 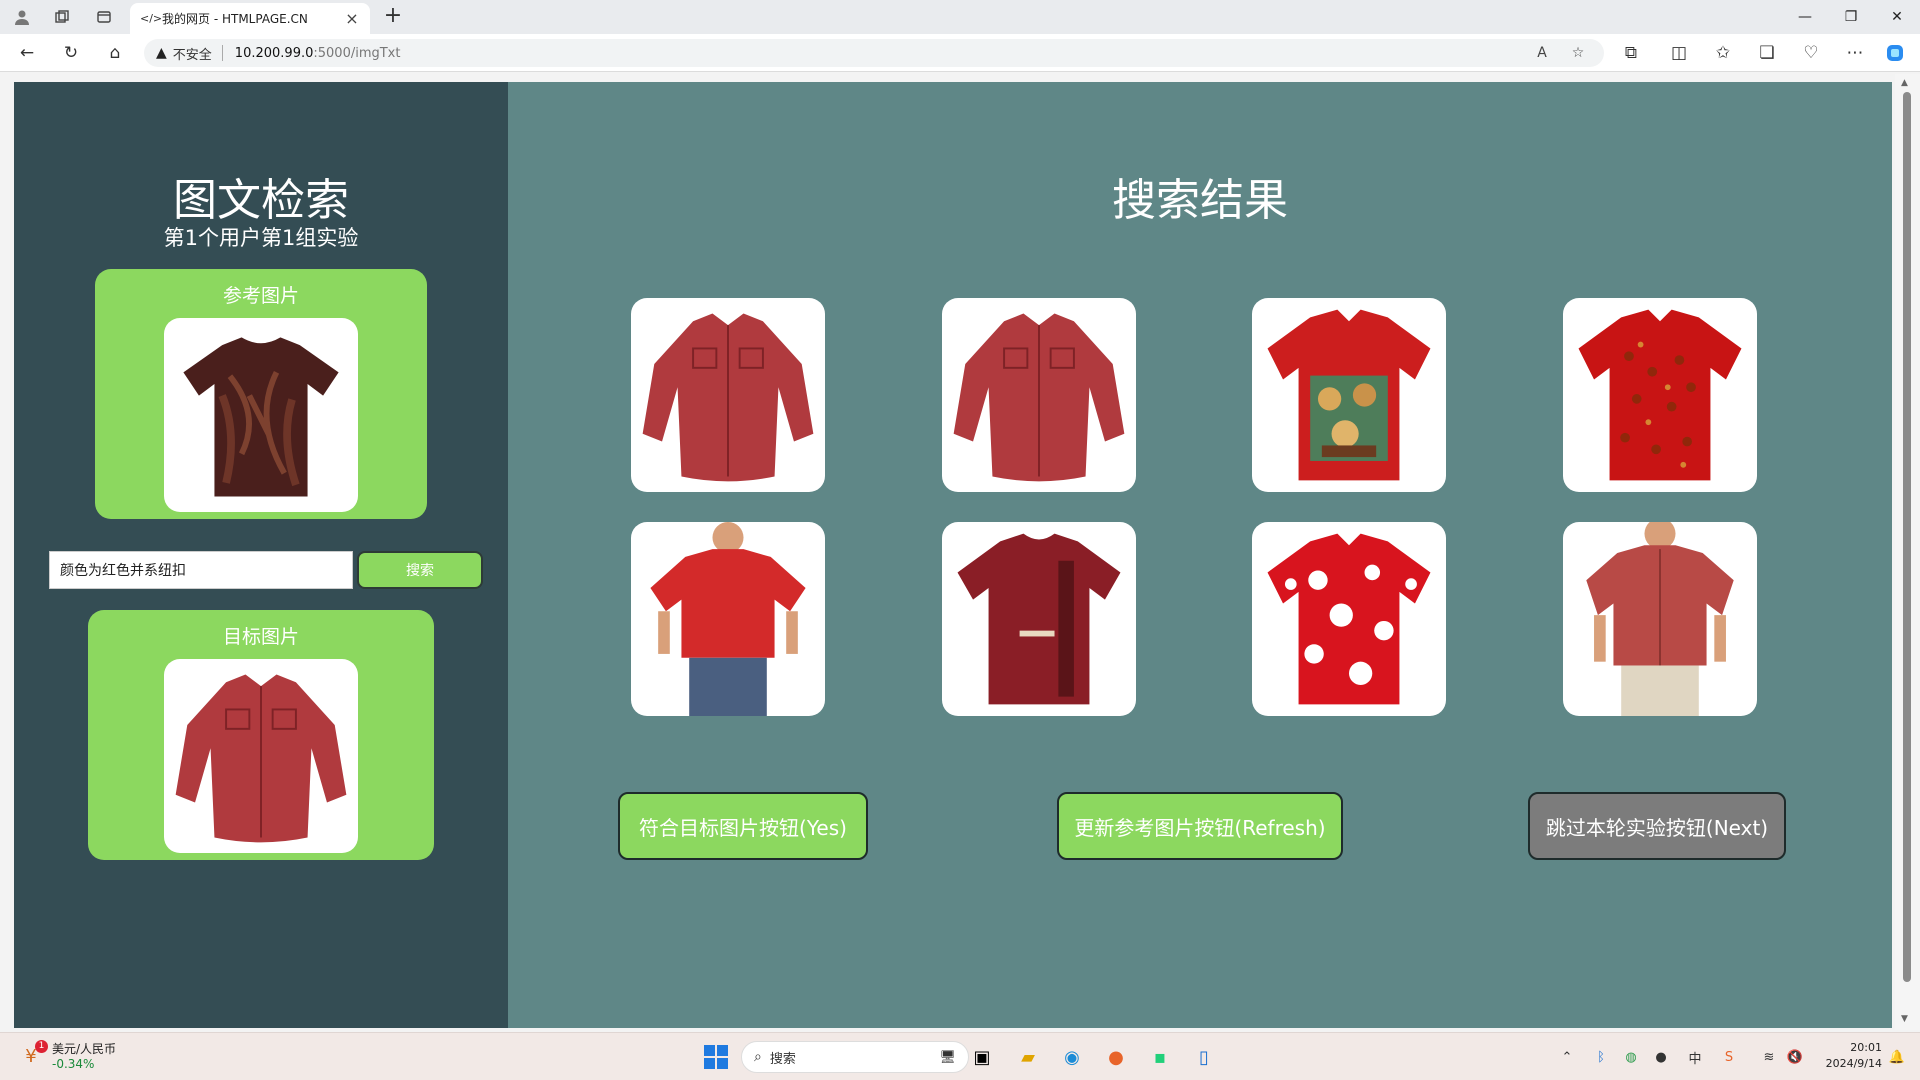 What do you see at coordinates (261, 200) in the screenshot?
I see `page-title: 图文检索` at bounding box center [261, 200].